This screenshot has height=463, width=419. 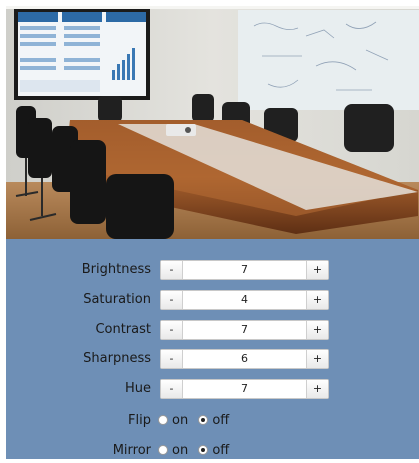 What do you see at coordinates (317, 359) in the screenshot?
I see `sharpness-increase-button: +` at bounding box center [317, 359].